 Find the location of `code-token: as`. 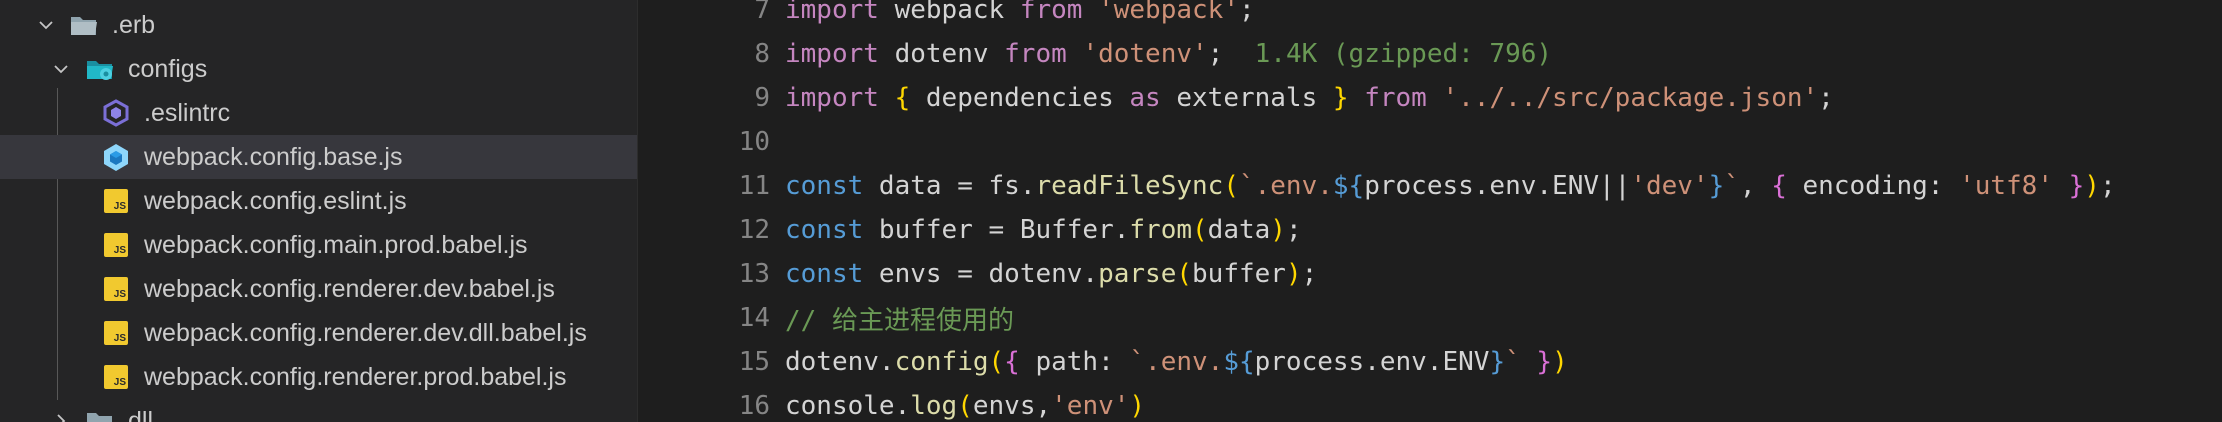

code-token: as is located at coordinates (1145, 98).